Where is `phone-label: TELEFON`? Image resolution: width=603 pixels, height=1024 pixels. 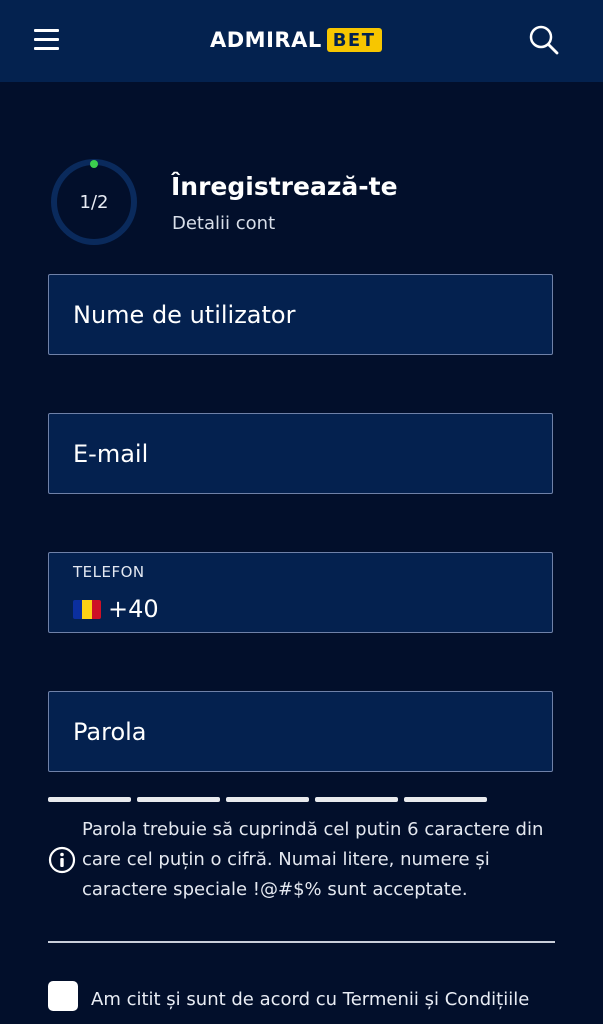
phone-label: TELEFON is located at coordinates (109, 572).